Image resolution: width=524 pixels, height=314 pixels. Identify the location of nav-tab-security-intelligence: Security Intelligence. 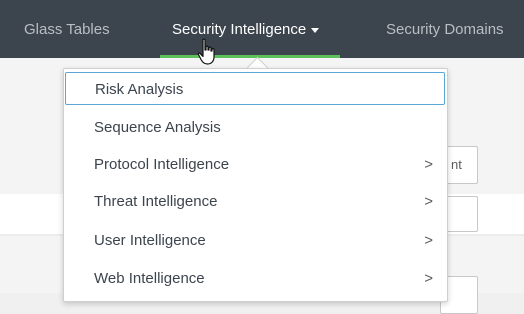
(246, 29).